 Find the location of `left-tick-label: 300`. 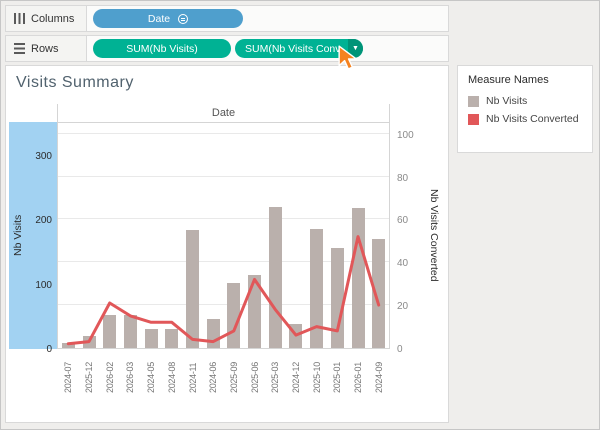

left-tick-label: 300 is located at coordinates (43, 157).